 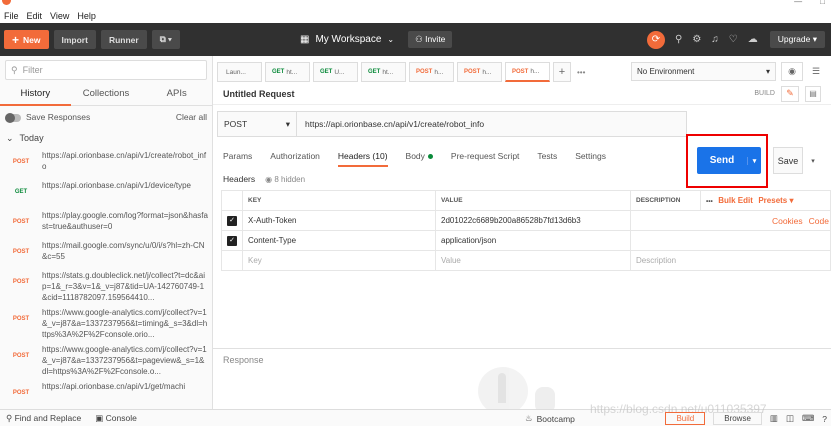 I want to click on save-responses-toggle, so click(x=13, y=117).